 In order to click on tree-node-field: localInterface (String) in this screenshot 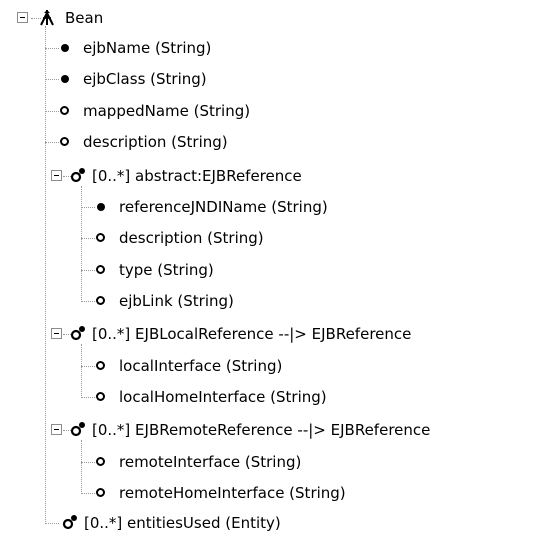, I will do `click(200, 366)`.